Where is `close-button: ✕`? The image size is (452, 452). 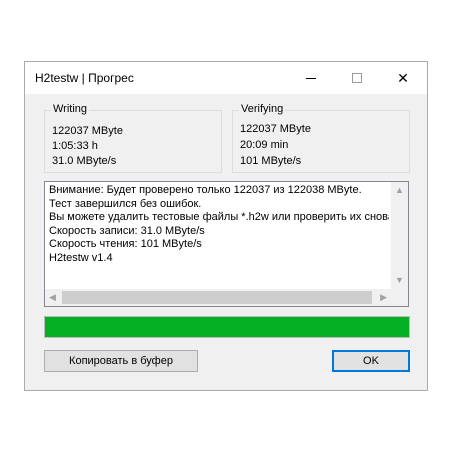 close-button: ✕ is located at coordinates (403, 78).